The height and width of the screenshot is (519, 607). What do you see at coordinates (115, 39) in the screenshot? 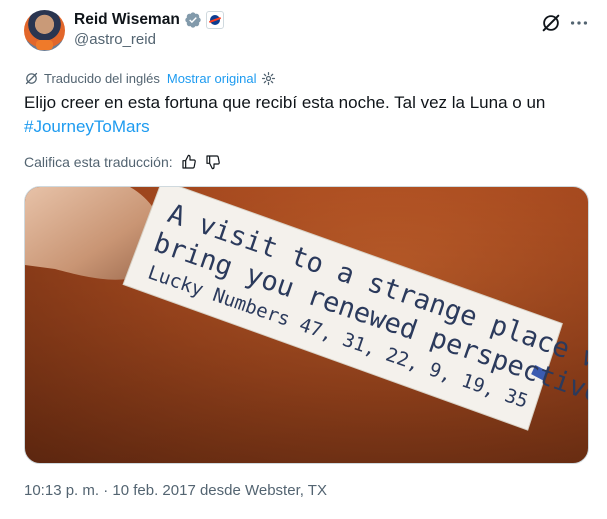
I see `author-handle: @astro_reid` at bounding box center [115, 39].